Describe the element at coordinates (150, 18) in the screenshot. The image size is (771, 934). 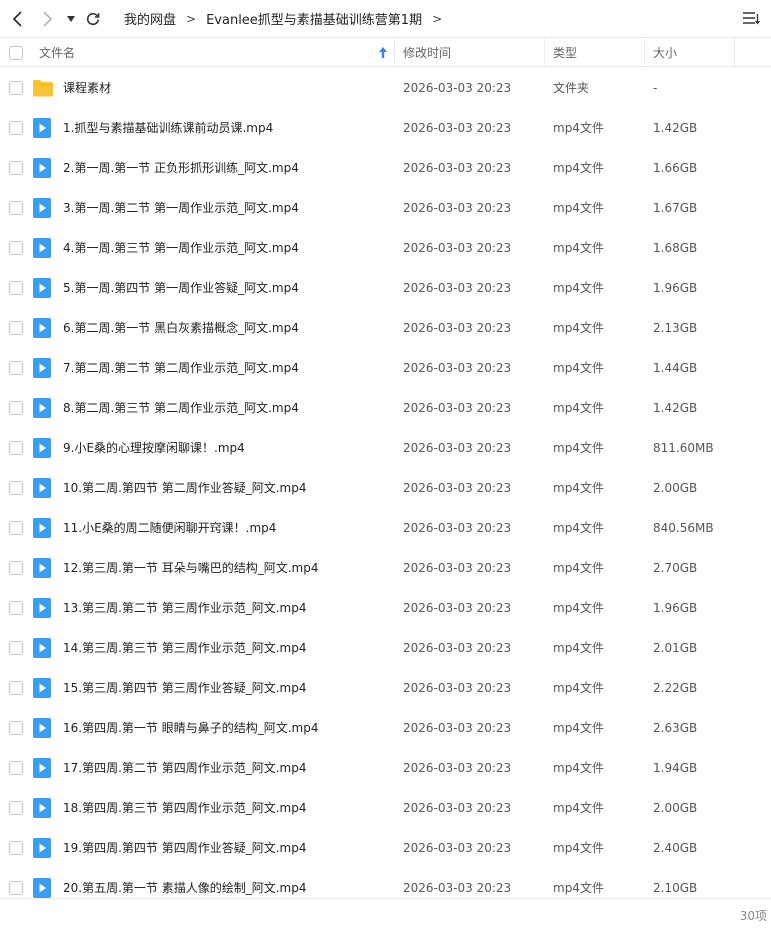
I see `breadcrumb-root: 我的网盘` at that location.